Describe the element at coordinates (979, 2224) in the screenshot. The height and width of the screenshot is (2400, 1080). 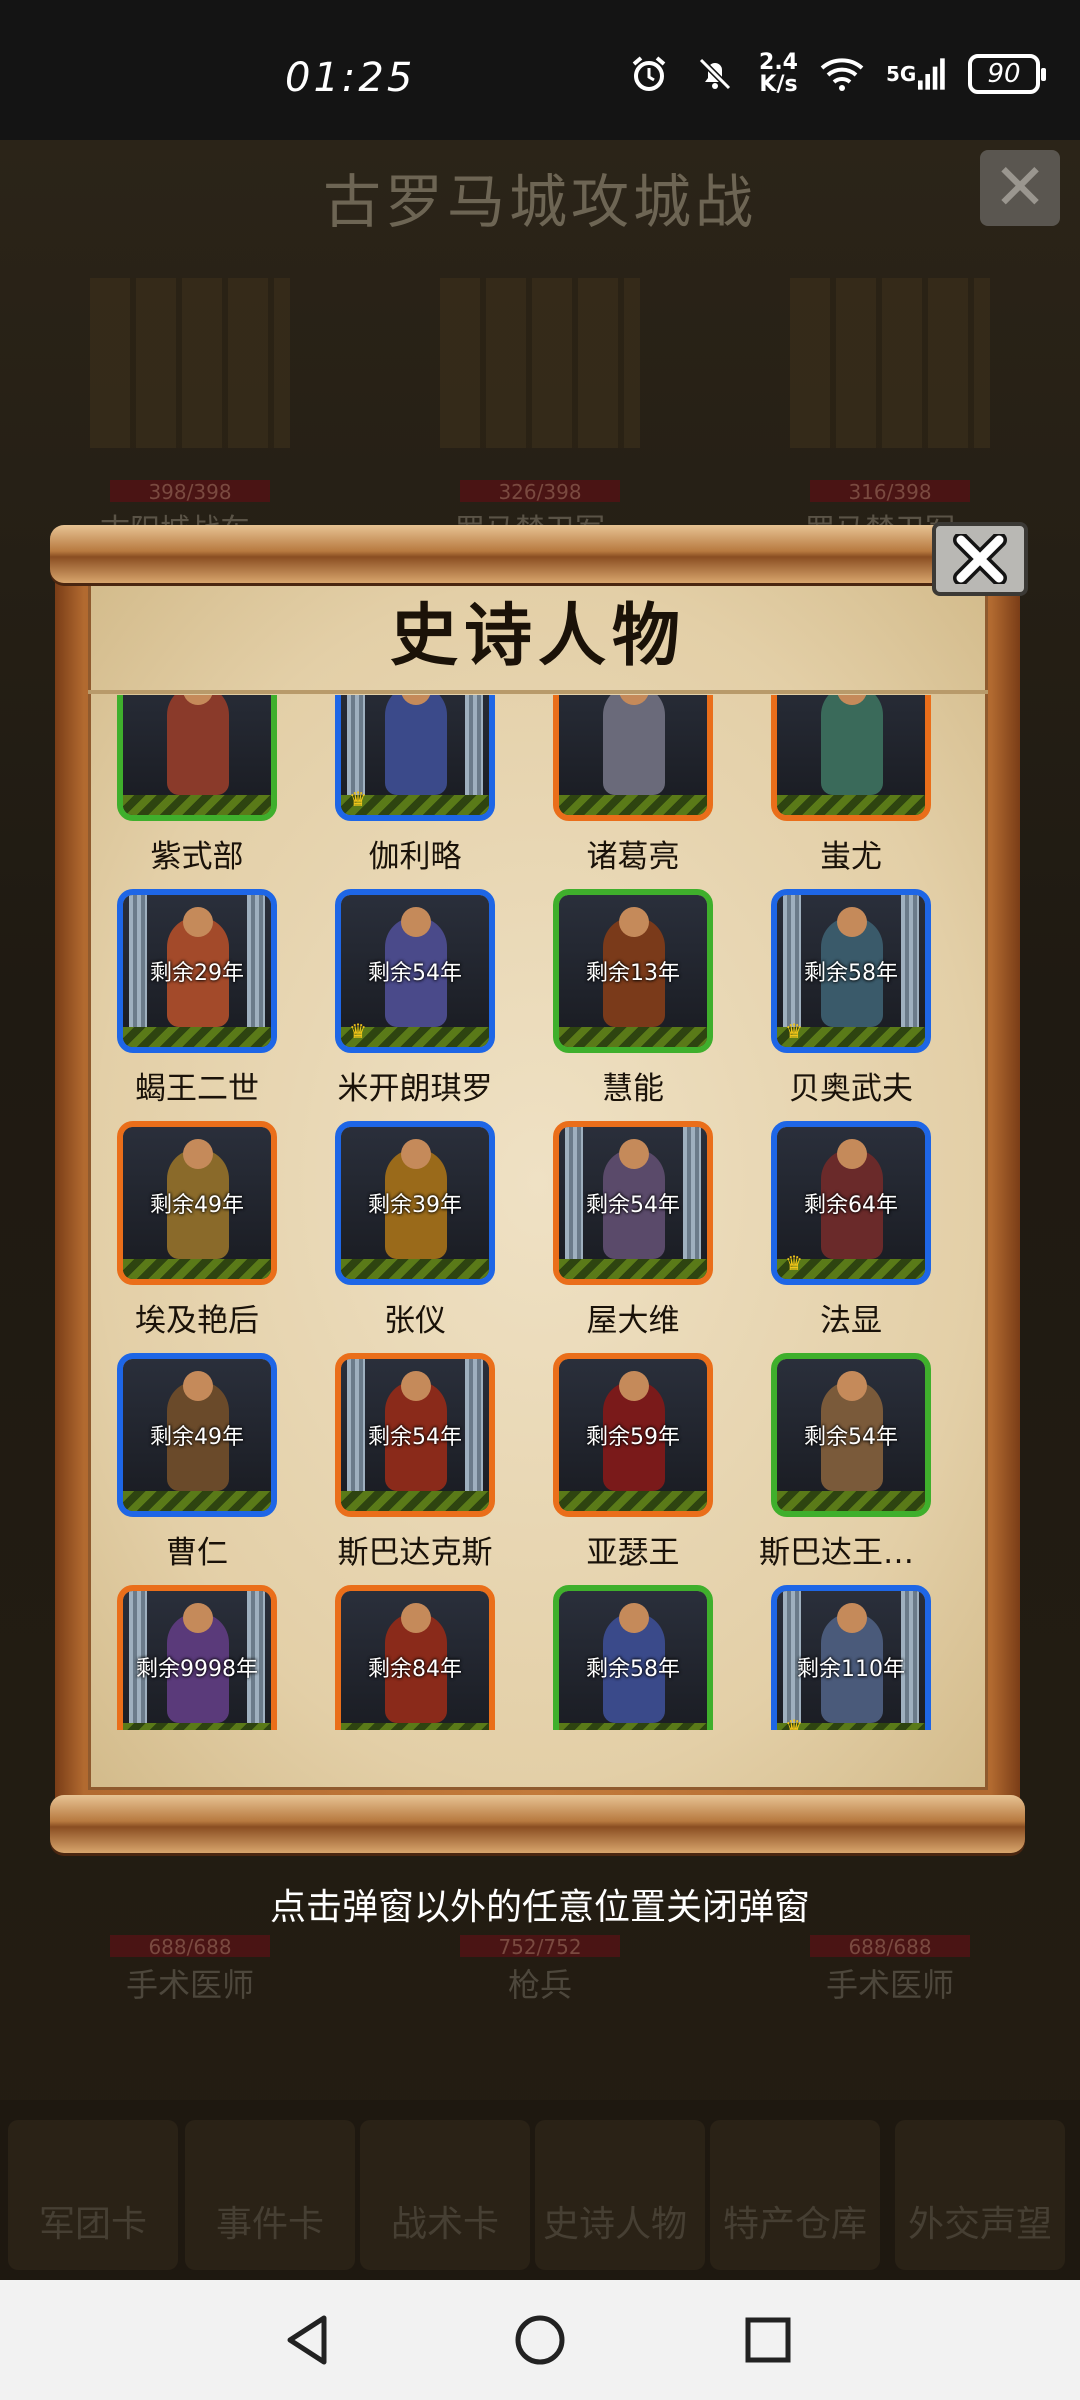
I see `nav-label: 外交声望` at that location.